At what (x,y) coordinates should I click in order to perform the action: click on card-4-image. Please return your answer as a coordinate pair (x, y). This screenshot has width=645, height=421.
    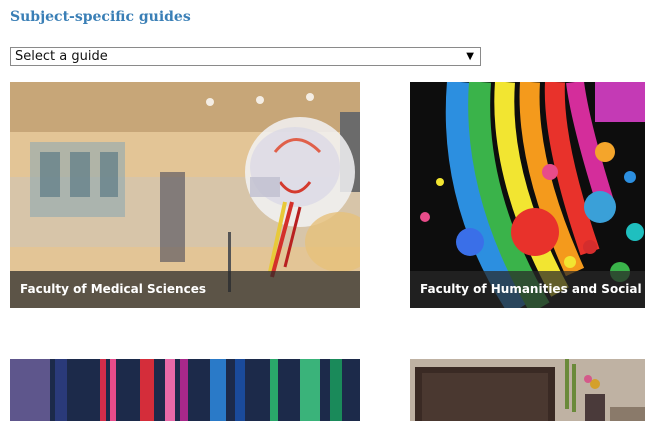
    Looking at the image, I should click on (527, 390).